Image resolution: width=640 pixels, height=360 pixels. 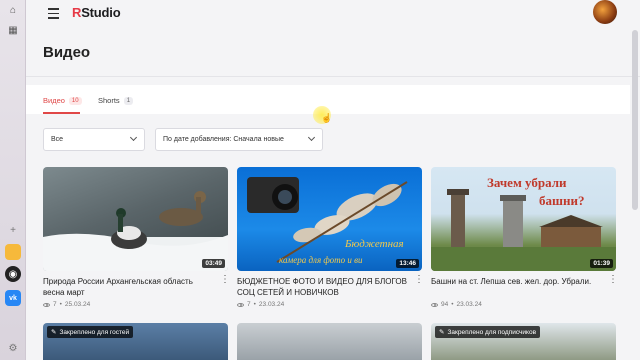 What do you see at coordinates (333, 14) in the screenshot?
I see `top-bar: RStudio` at bounding box center [333, 14].